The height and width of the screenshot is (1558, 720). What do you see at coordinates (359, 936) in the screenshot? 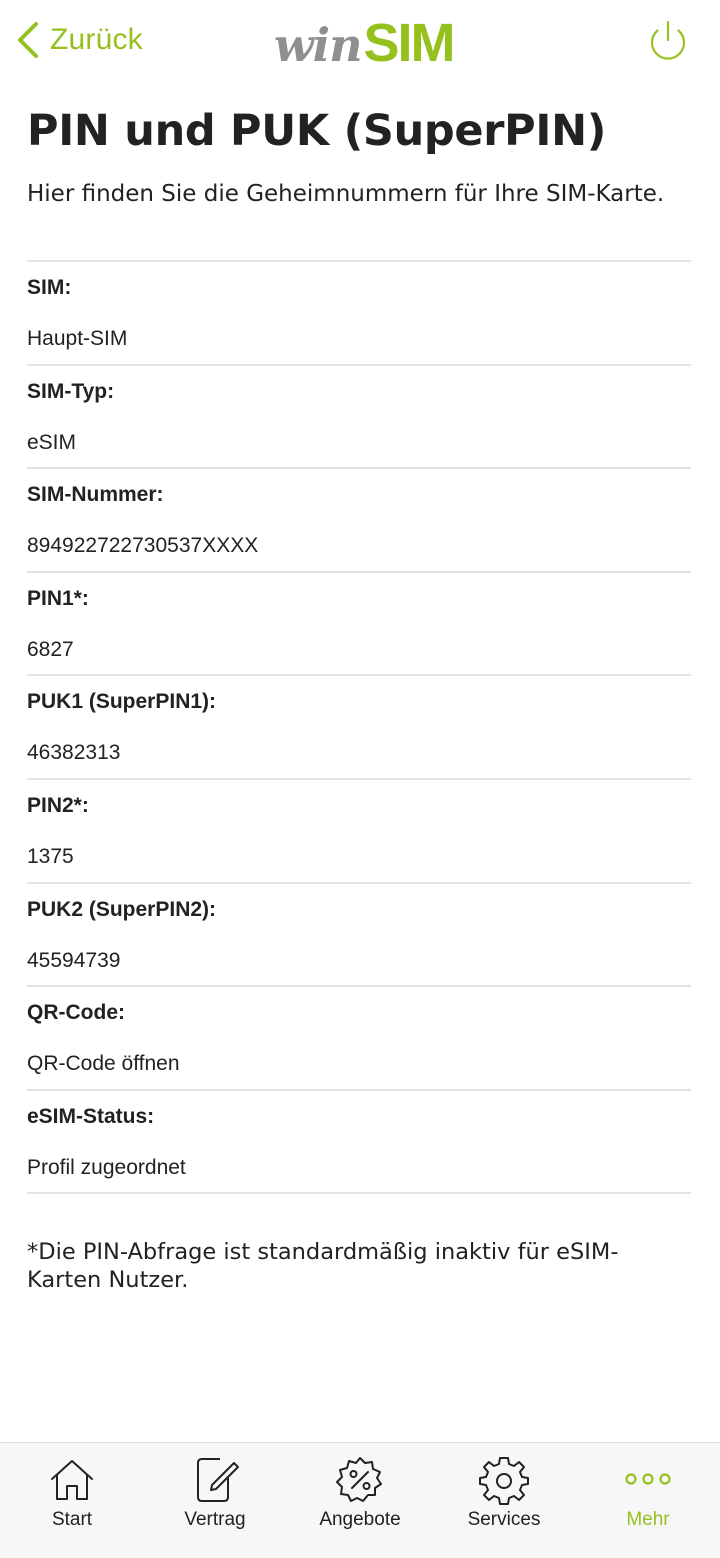
I see `detail-row-puk2: PUK2 (SuperPIN2): 45594739` at bounding box center [359, 936].